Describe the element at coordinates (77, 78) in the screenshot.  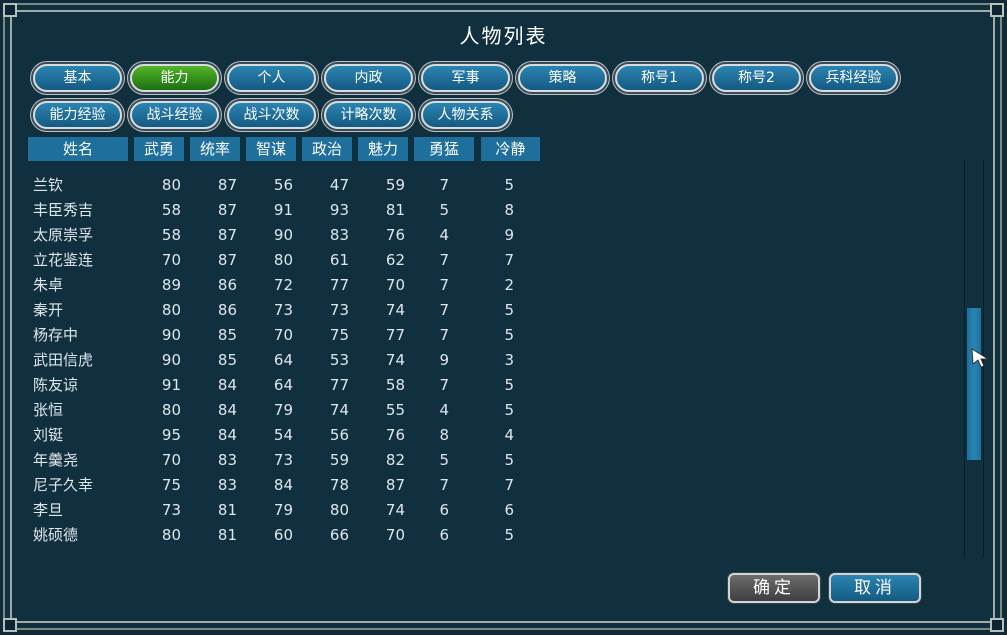
I see `tab-r1-0: 基本` at that location.